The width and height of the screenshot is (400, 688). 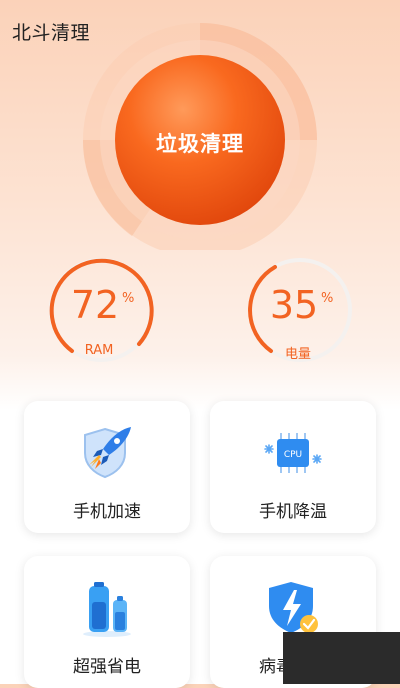 I want to click on cpu-chip-text: CPU, so click(x=293, y=455).